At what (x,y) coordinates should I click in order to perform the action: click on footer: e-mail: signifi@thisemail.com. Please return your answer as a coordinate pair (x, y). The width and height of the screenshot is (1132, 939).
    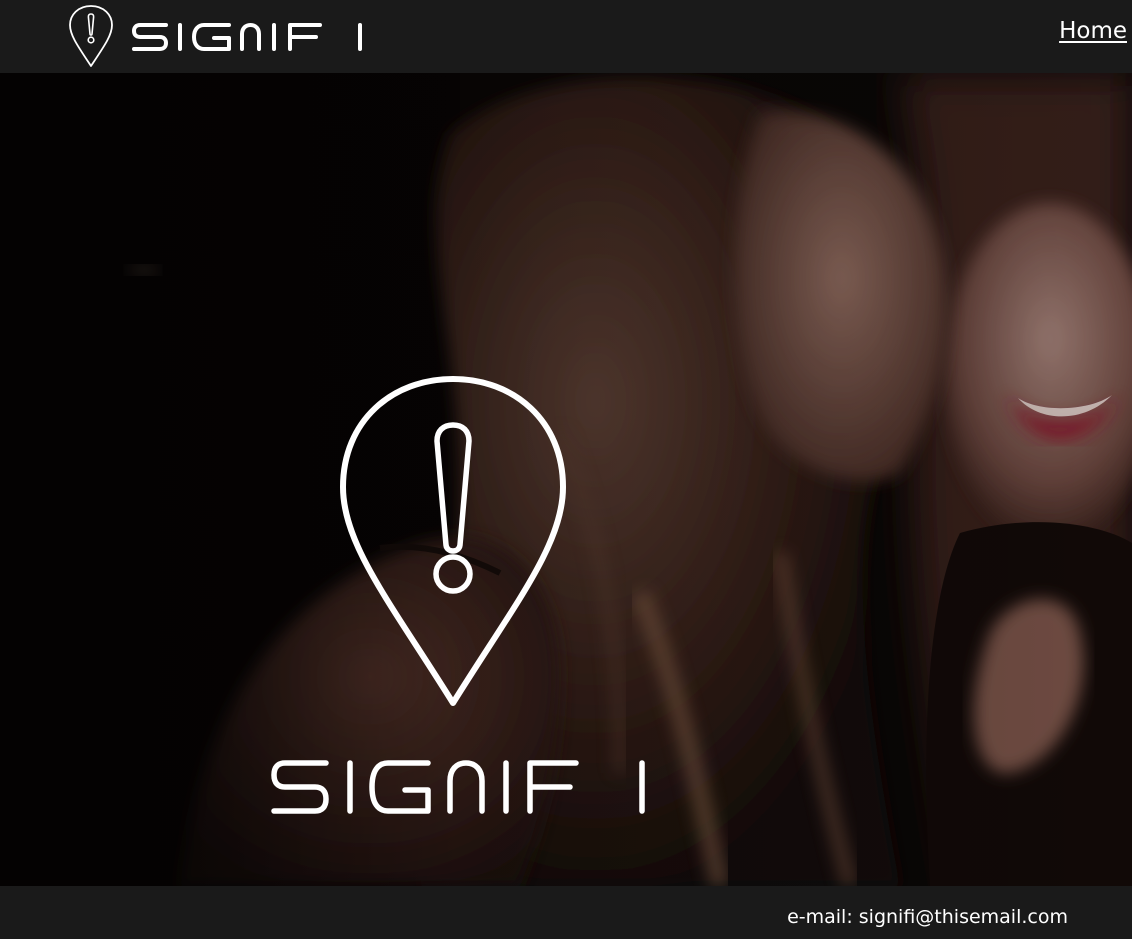
    Looking at the image, I should click on (566, 912).